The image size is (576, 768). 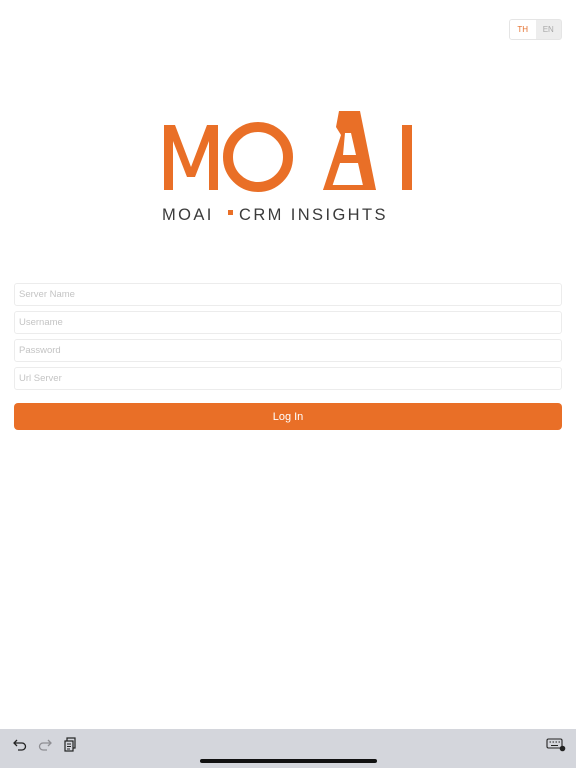 What do you see at coordinates (556, 744) in the screenshot?
I see `keyboard-dismiss-icon` at bounding box center [556, 744].